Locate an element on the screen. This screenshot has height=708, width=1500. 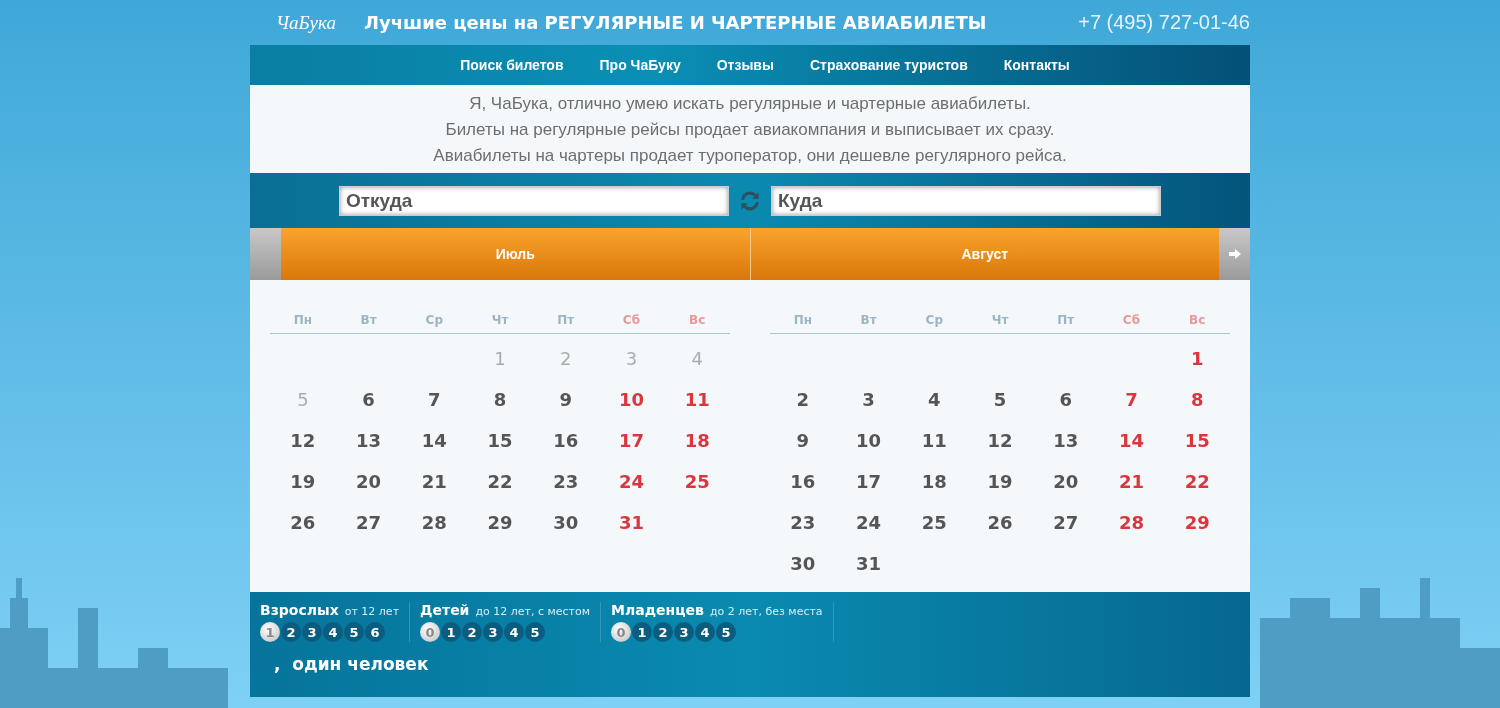
passenger-age-note: от 12 лет is located at coordinates (372, 611).